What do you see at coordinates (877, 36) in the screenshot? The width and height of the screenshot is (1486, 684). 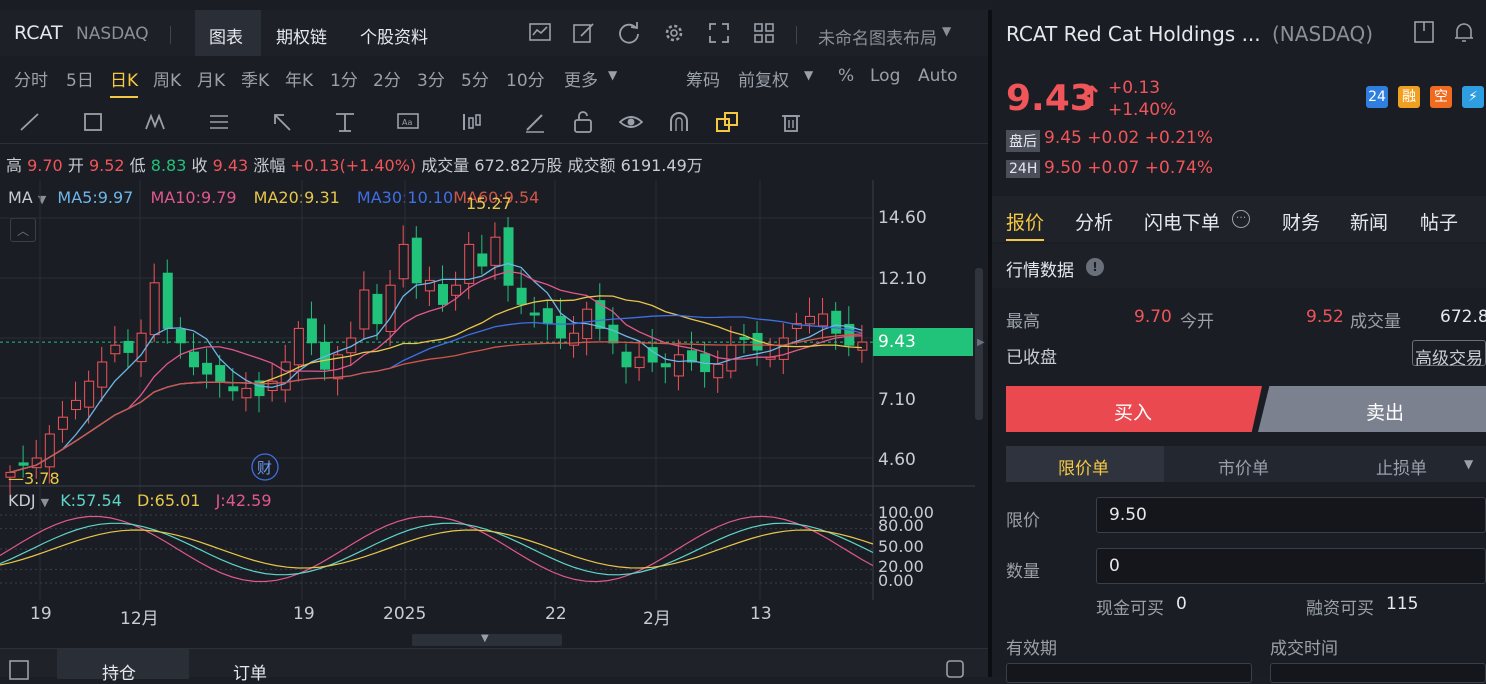 I see `layout-name-dropdown: 未命名图表布局` at bounding box center [877, 36].